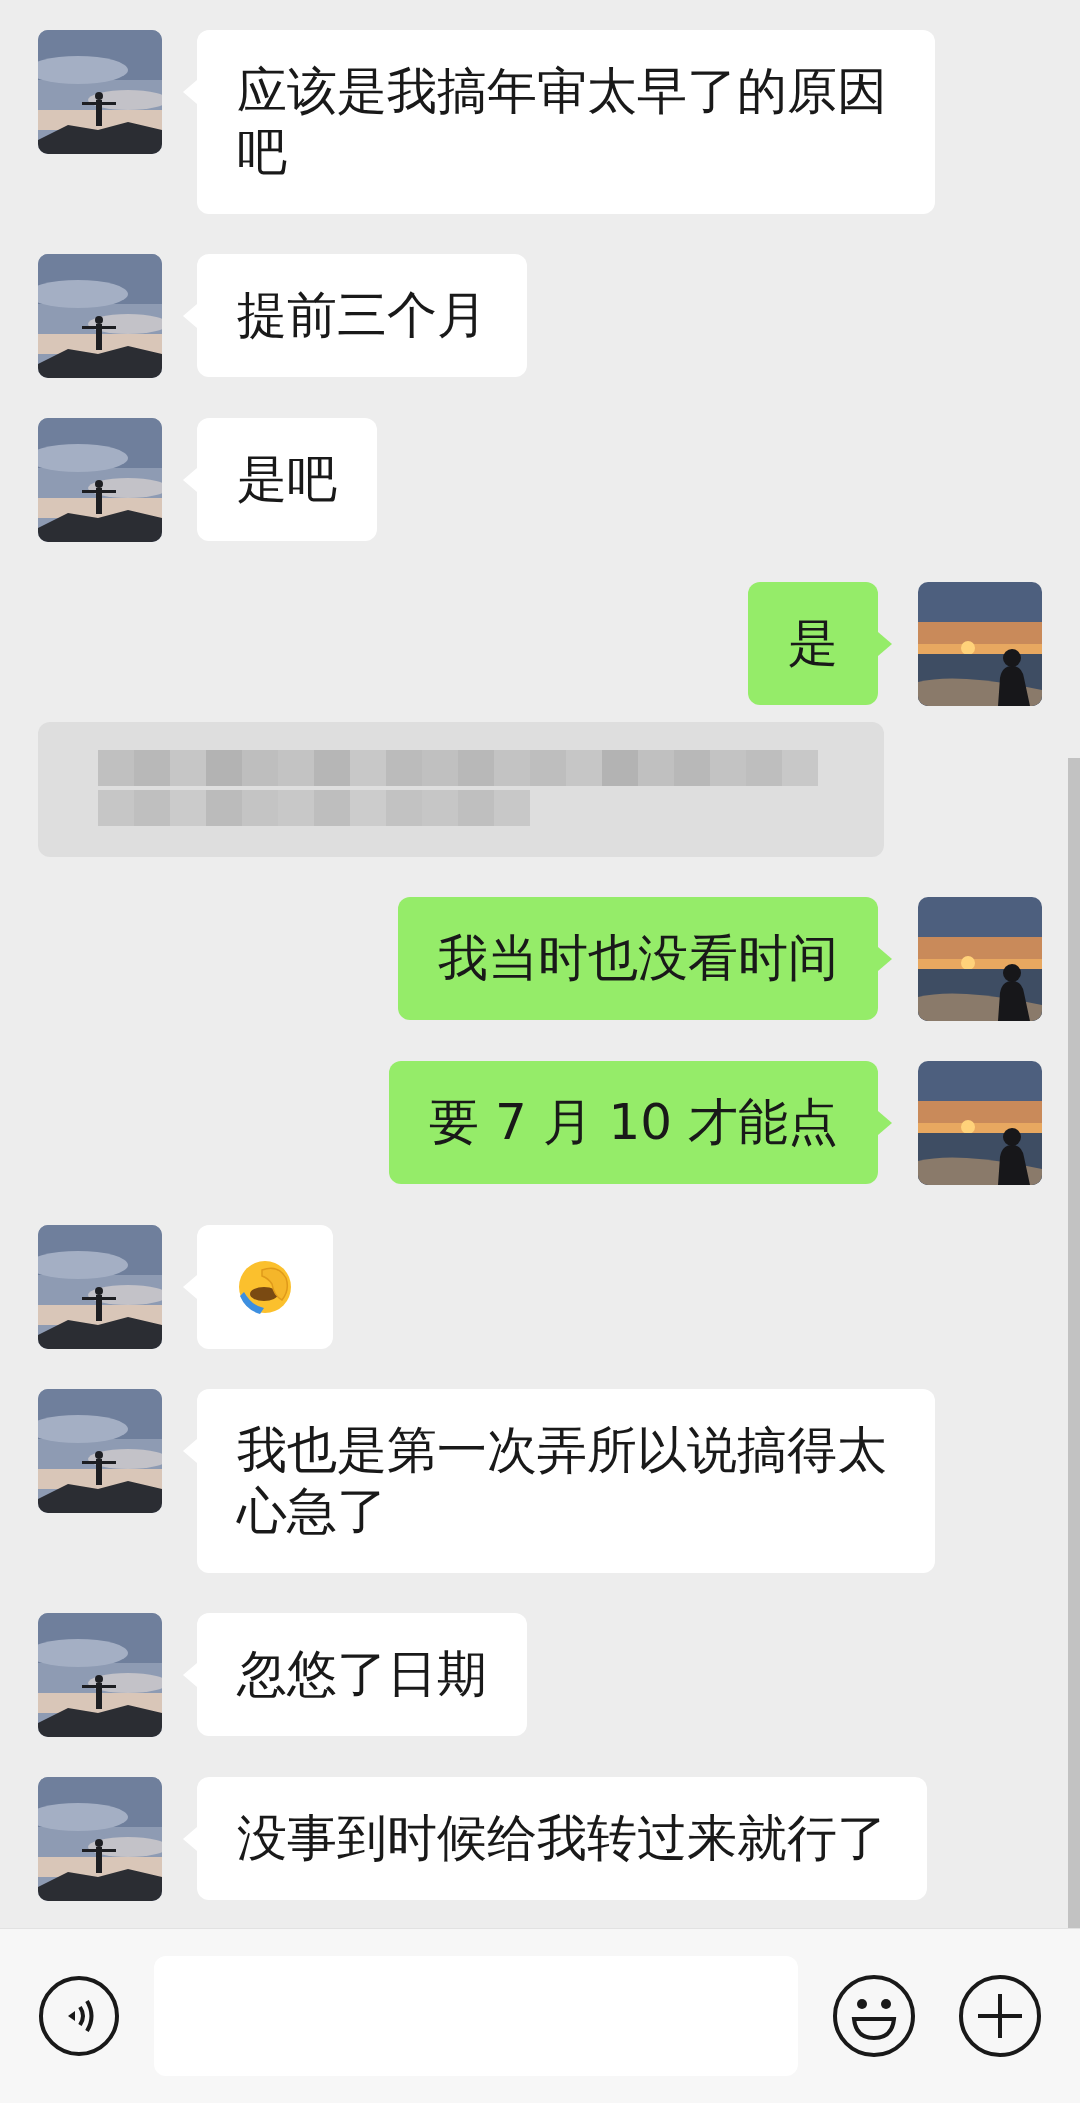  Describe the element at coordinates (287, 479) in the screenshot. I see `message-bubble: 是吧` at that location.